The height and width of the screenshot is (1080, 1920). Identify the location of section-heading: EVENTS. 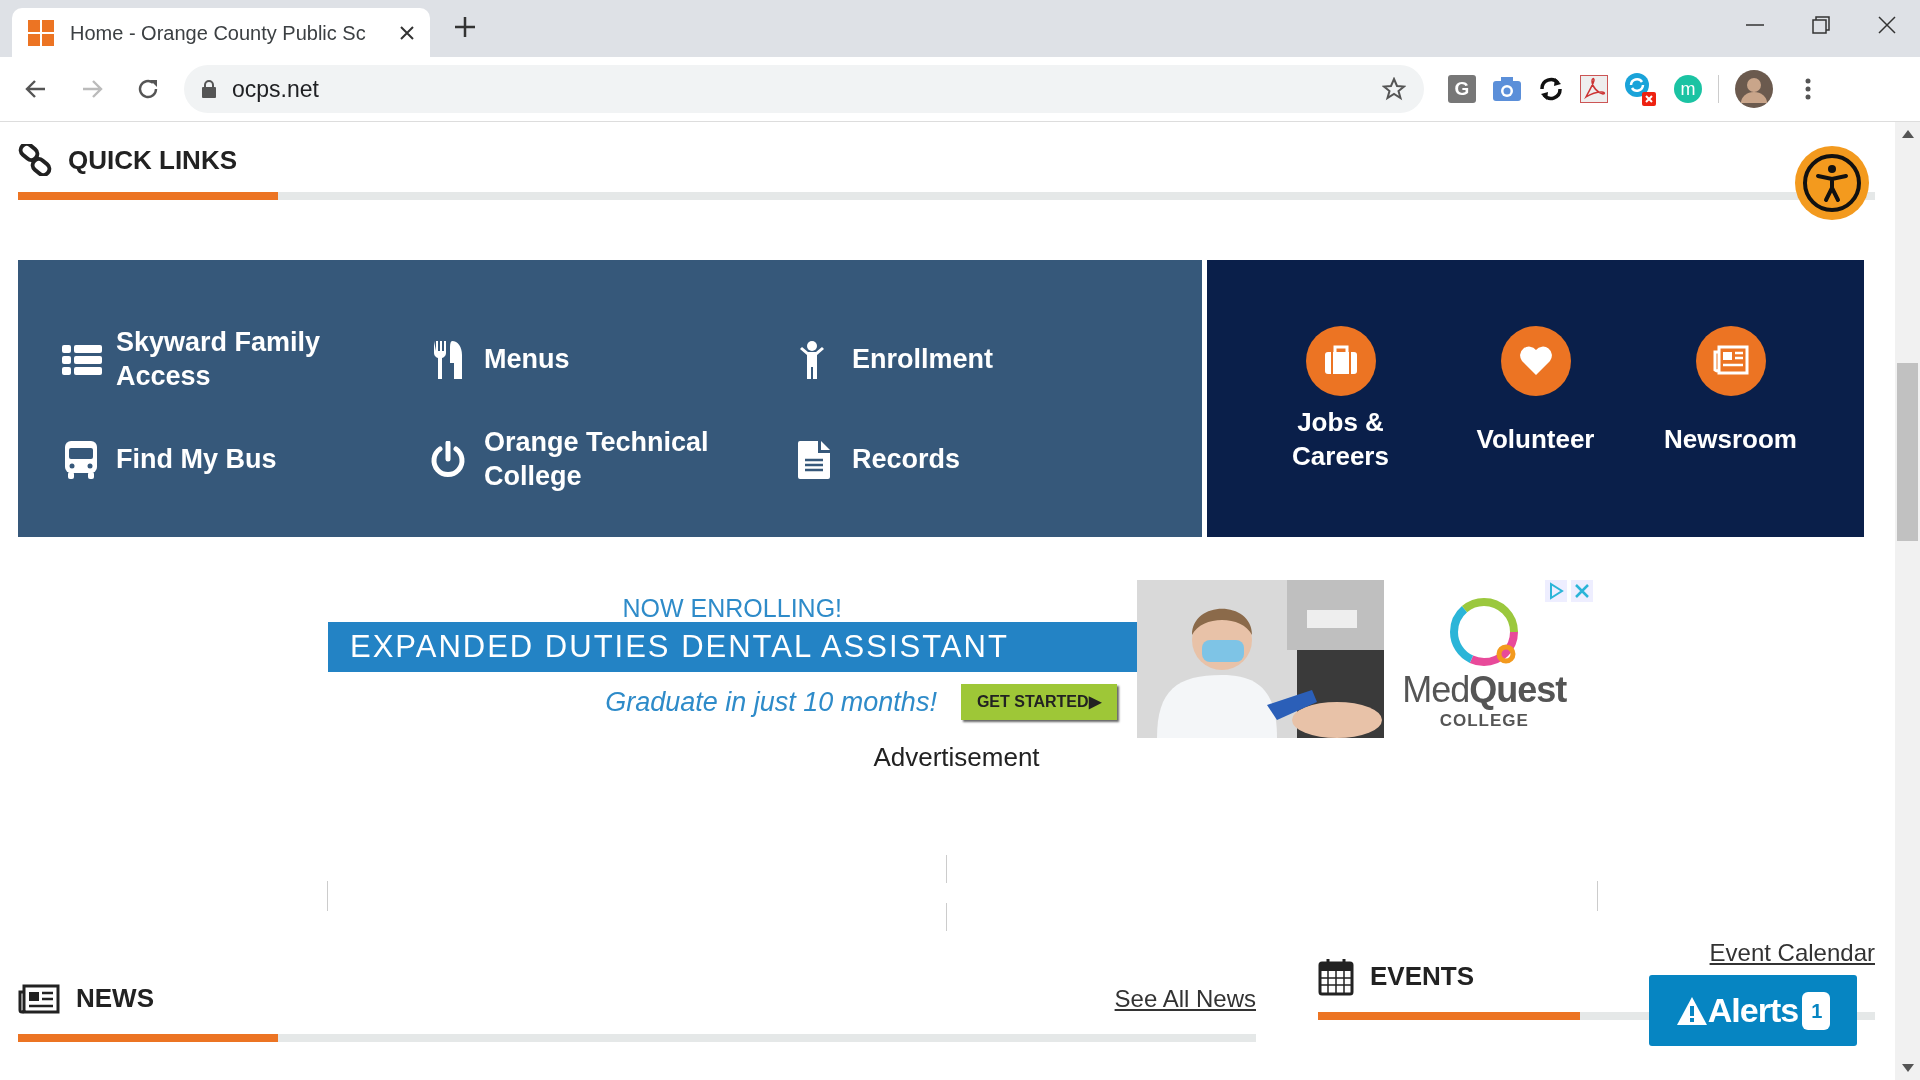
(1423, 976).